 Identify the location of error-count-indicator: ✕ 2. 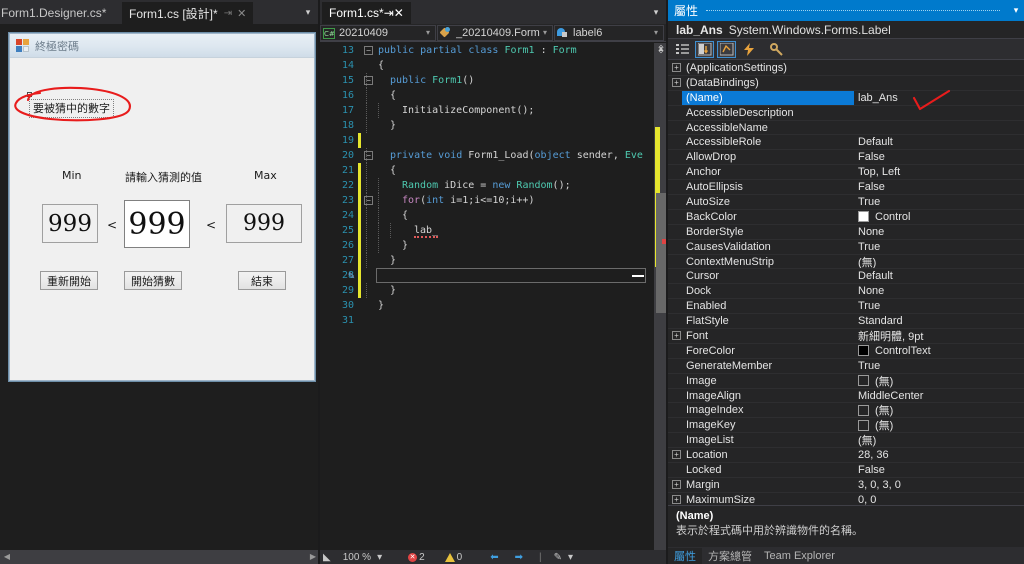
(416, 557).